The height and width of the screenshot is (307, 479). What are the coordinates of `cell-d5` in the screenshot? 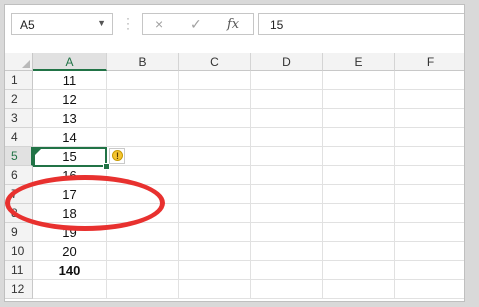 It's located at (287, 156).